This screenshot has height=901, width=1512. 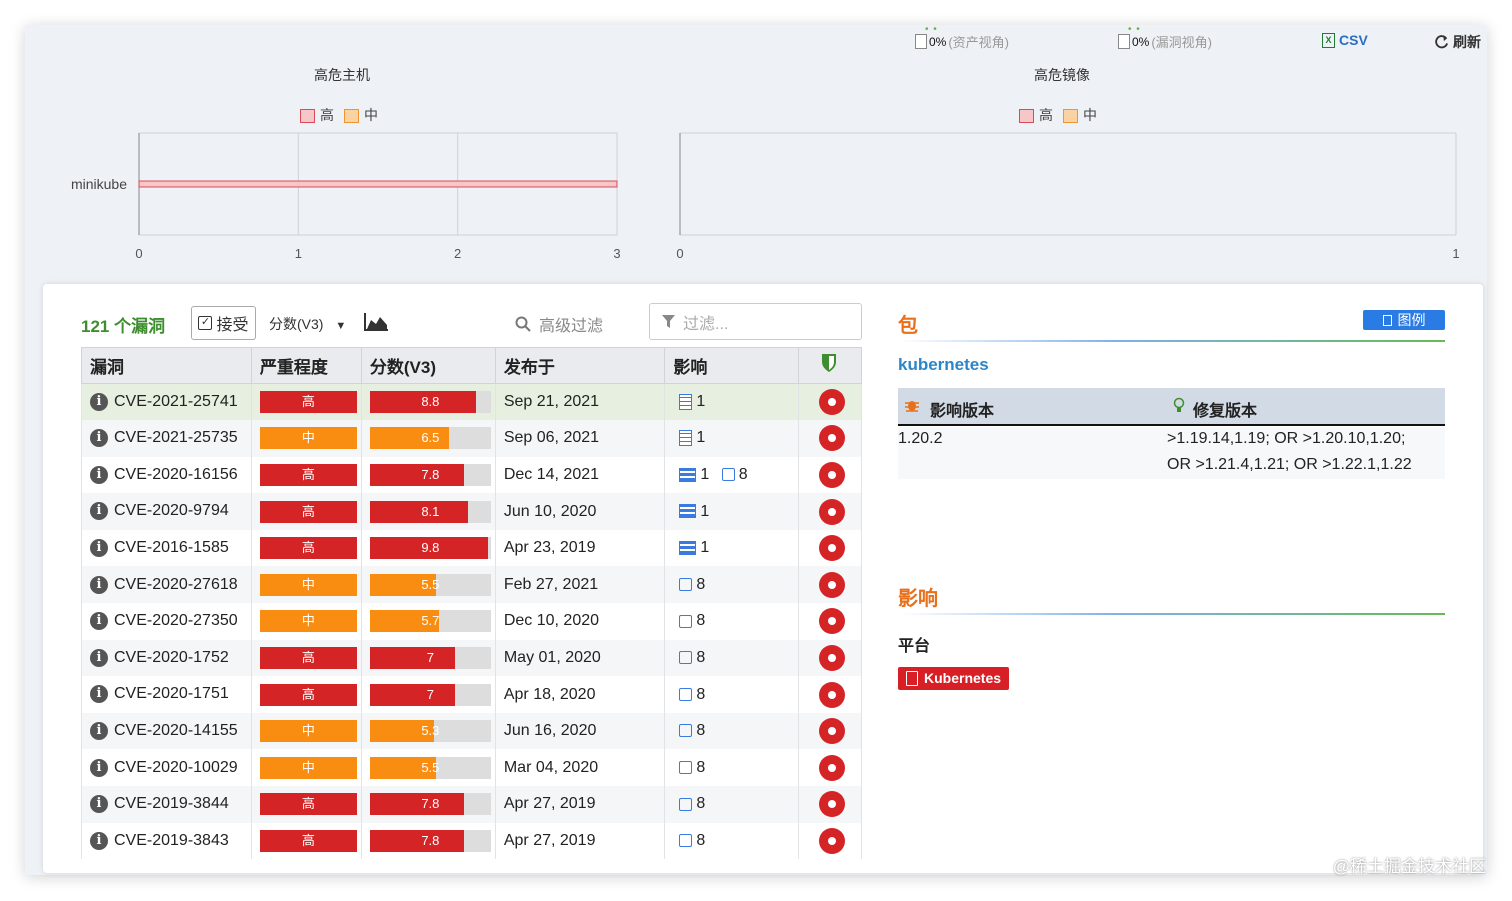 I want to click on legend-button: 图例, so click(x=1404, y=320).